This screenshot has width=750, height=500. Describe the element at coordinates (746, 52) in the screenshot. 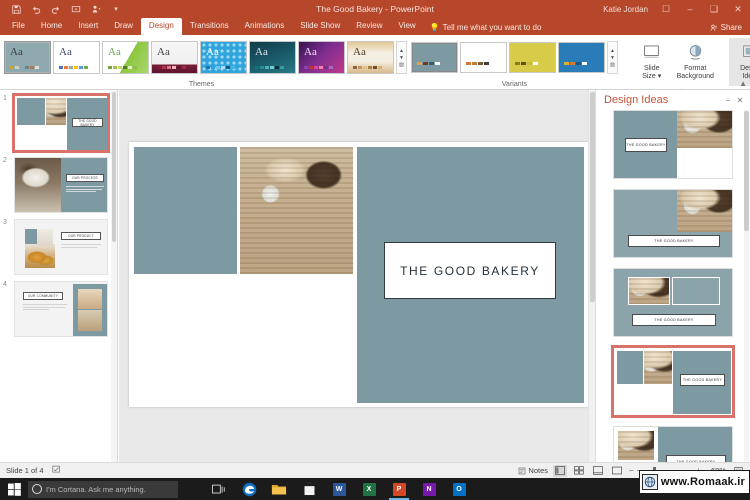

I see `design-ideas-icon` at that location.